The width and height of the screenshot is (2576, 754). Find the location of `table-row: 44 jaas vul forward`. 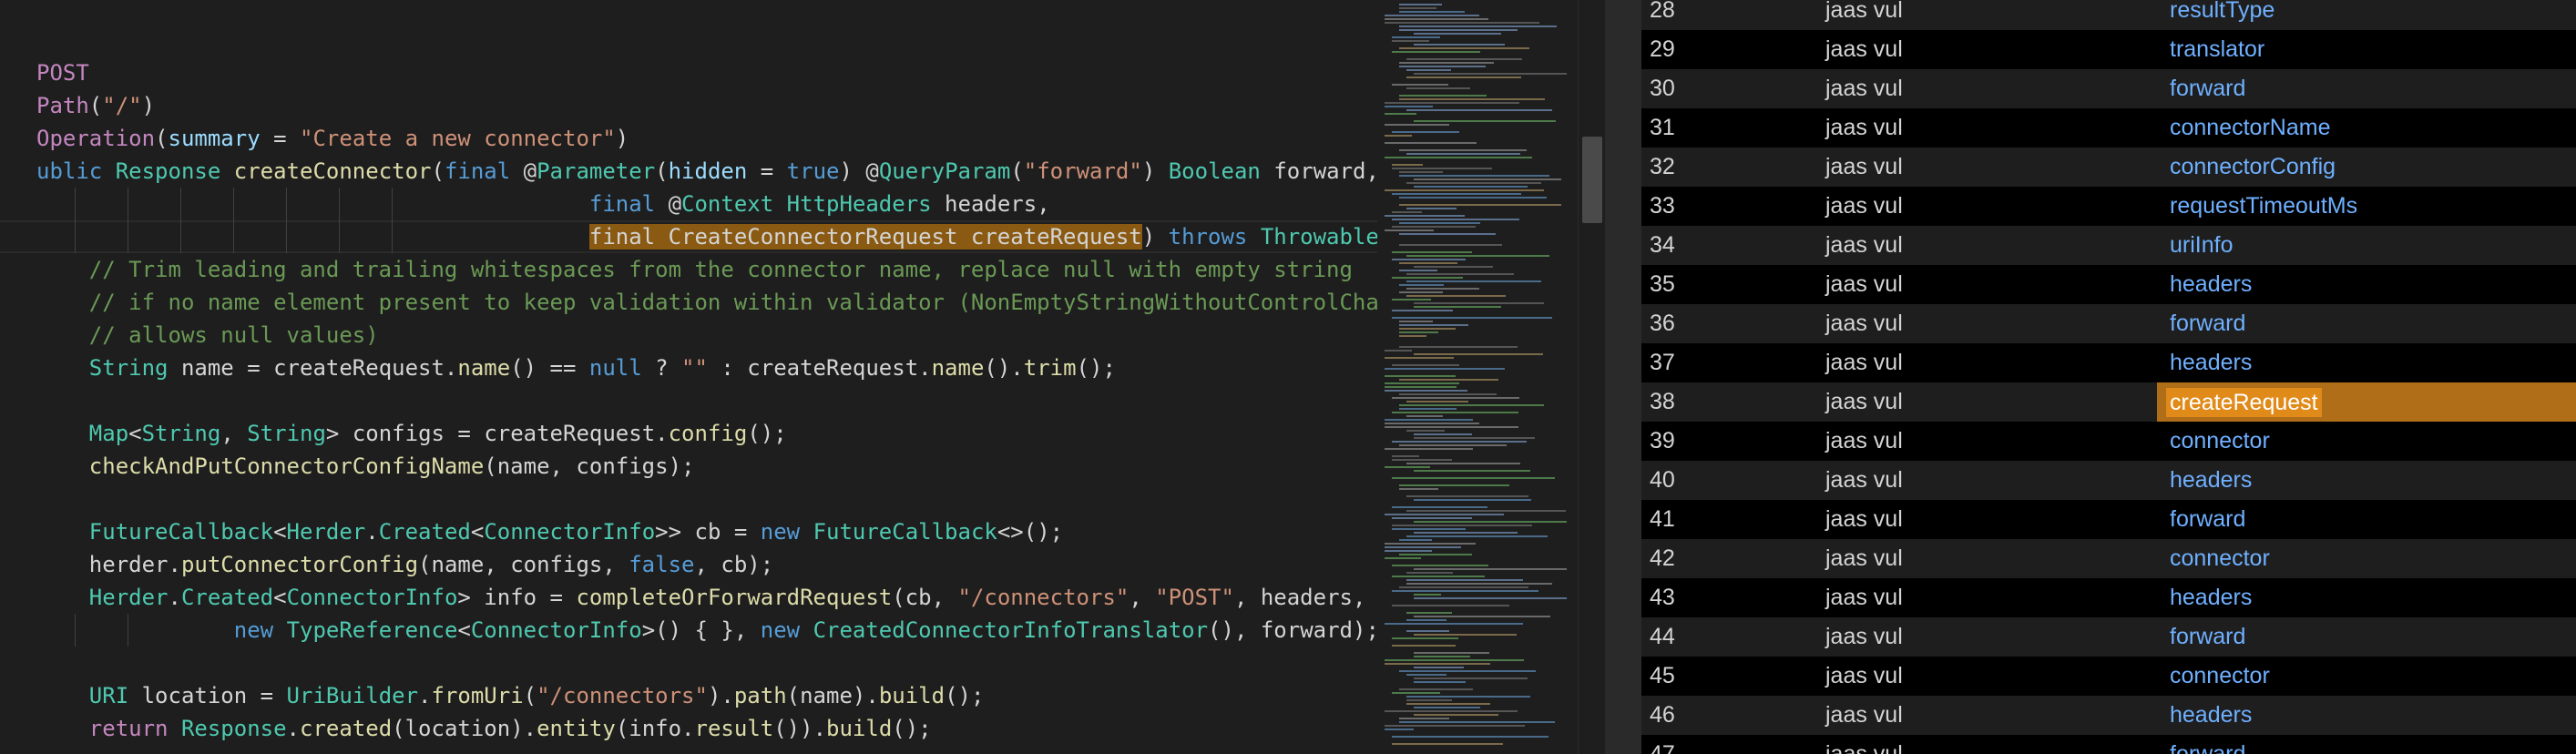

table-row: 44 jaas vul forward is located at coordinates (2108, 637).